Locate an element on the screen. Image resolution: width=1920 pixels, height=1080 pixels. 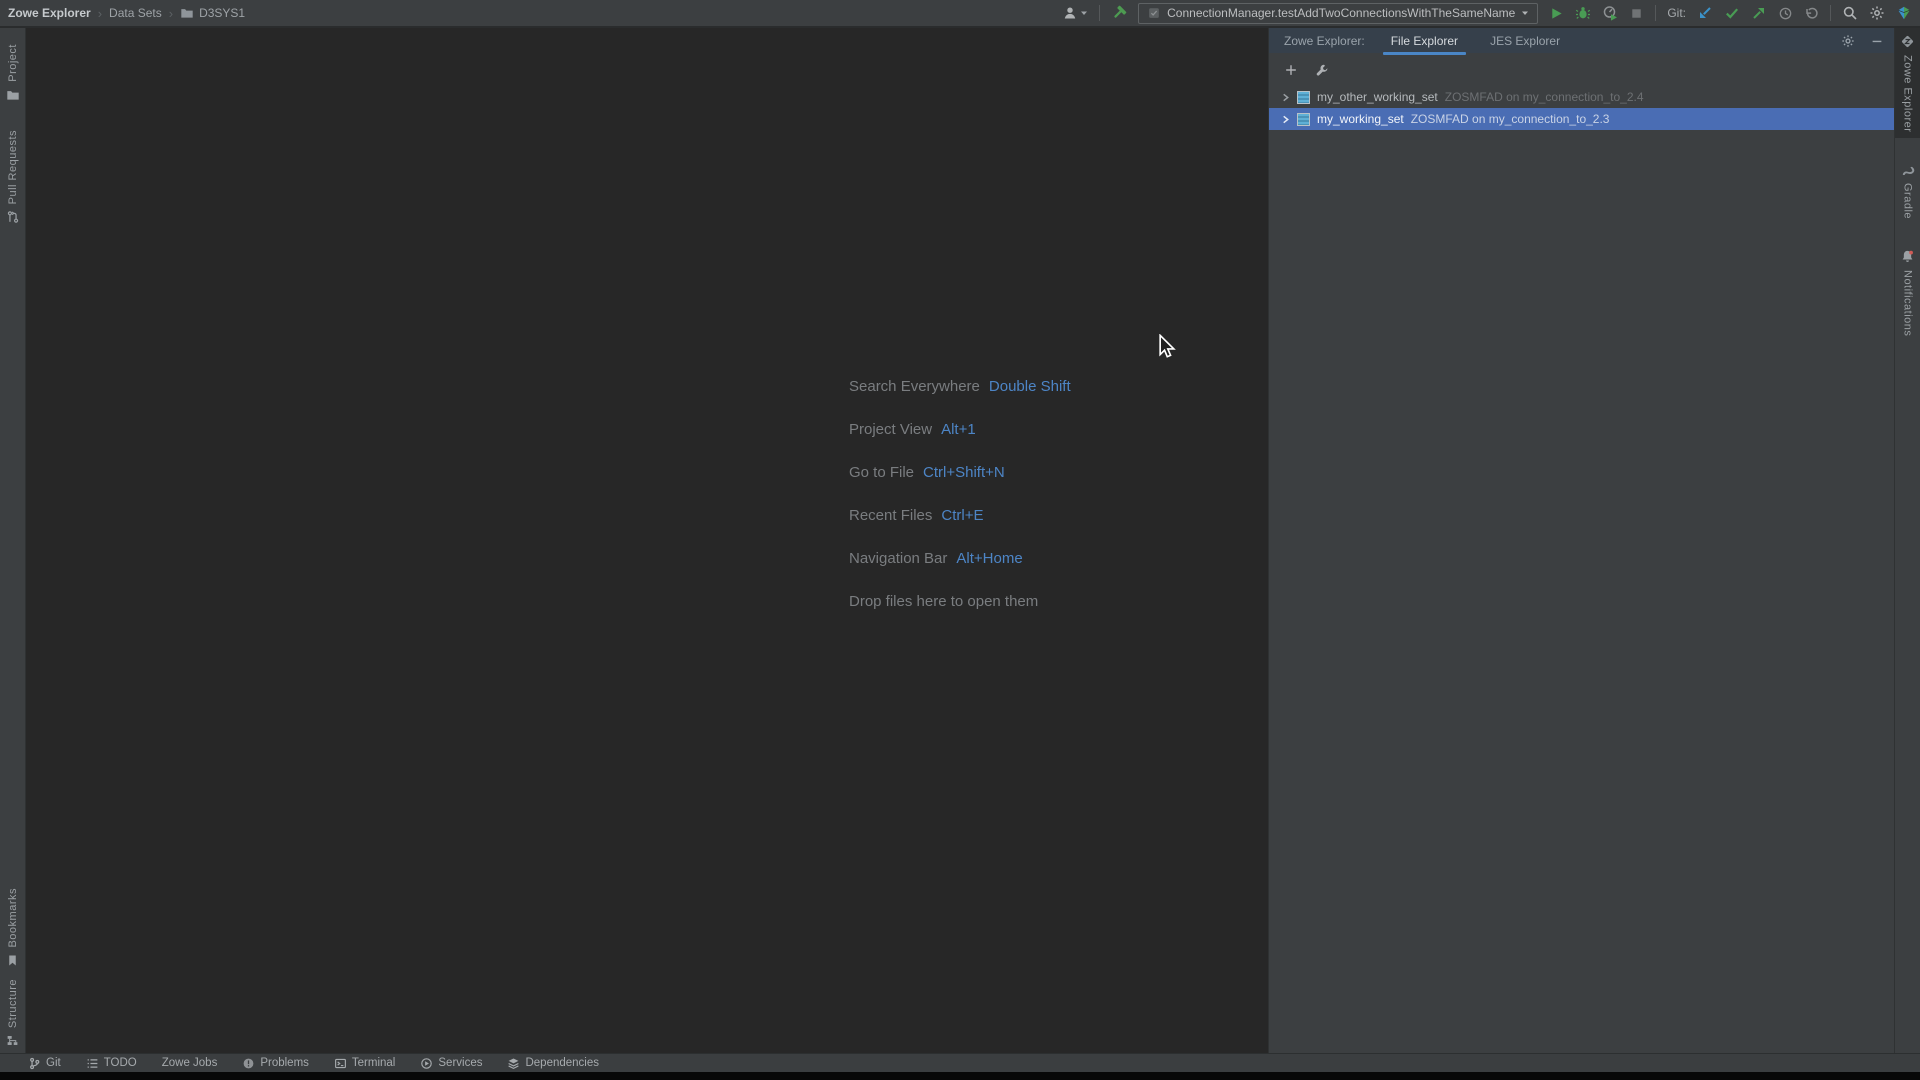
working-set-detail: ZOSMFAD on my_connection_to_2.4 is located at coordinates (1544, 97).